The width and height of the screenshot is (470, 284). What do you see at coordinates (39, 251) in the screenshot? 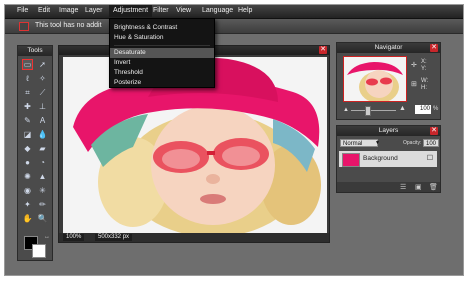
I see `background-color-swatch` at bounding box center [39, 251].